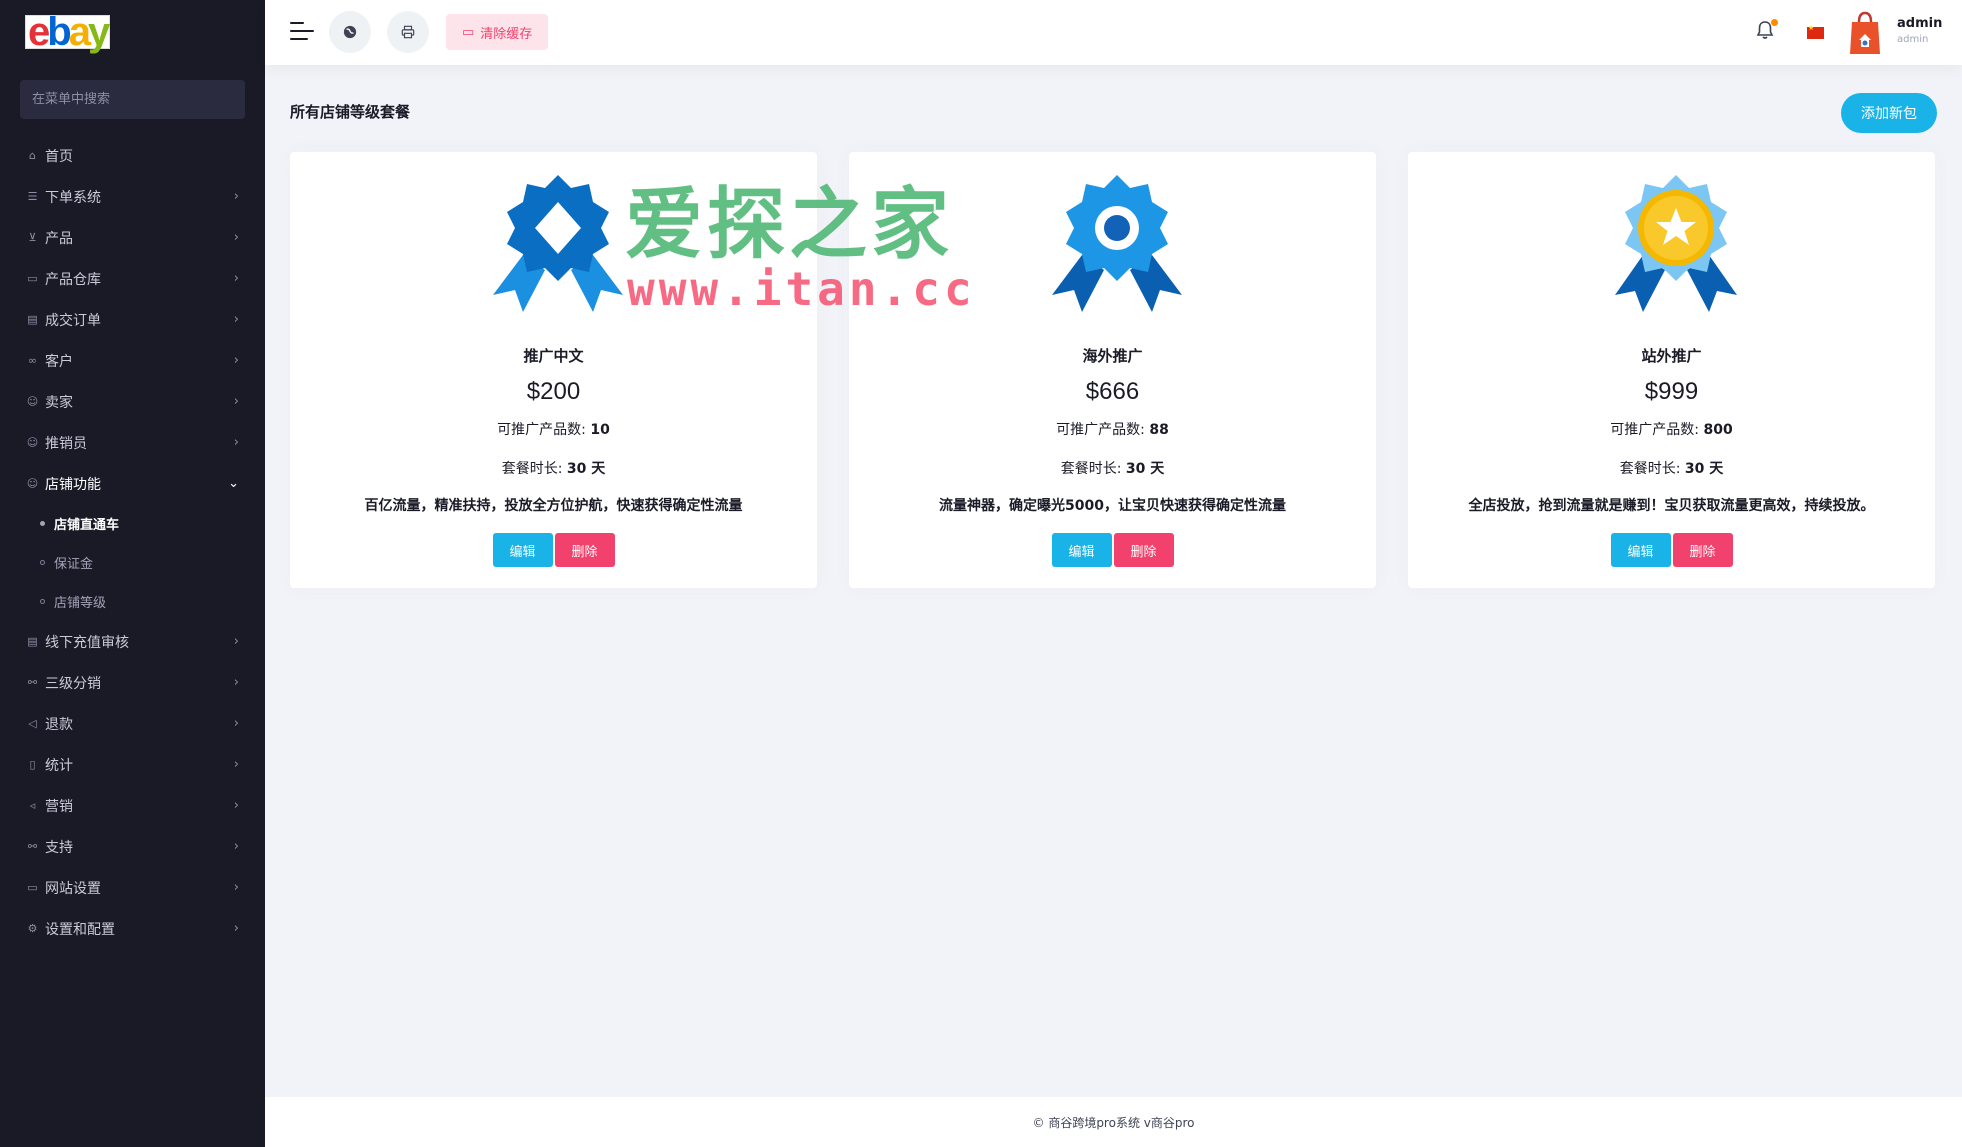  Describe the element at coordinates (132, 237) in the screenshot. I see `sidebar-item-products: ⊻ 产品 ›` at that location.